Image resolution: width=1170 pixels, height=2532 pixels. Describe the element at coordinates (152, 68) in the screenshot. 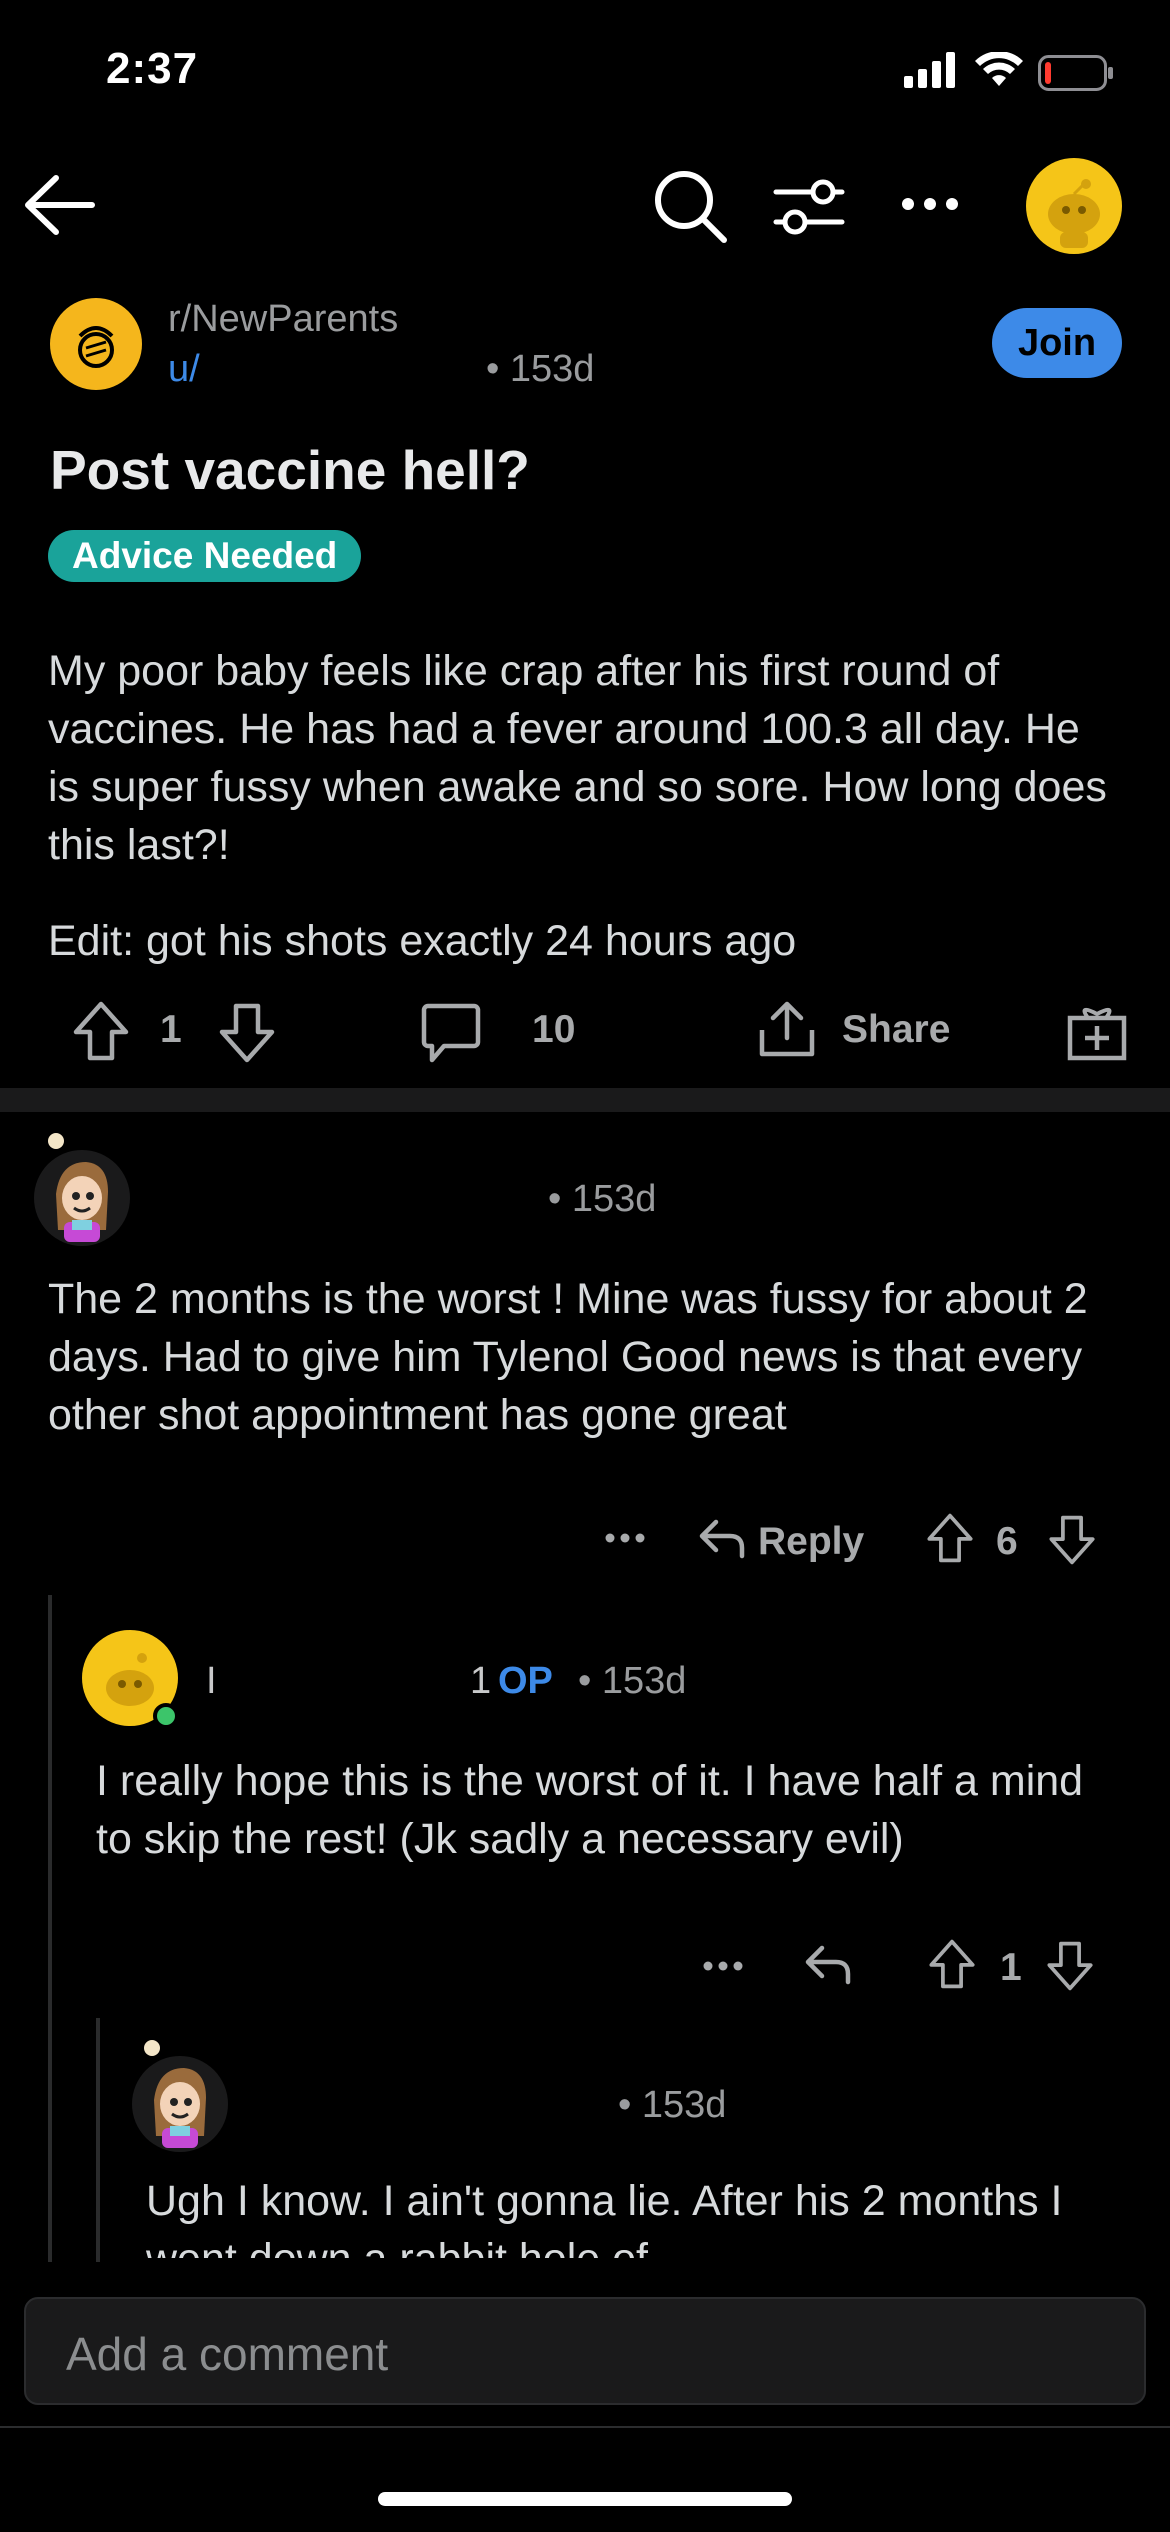

I see `status-time: 2:37` at that location.